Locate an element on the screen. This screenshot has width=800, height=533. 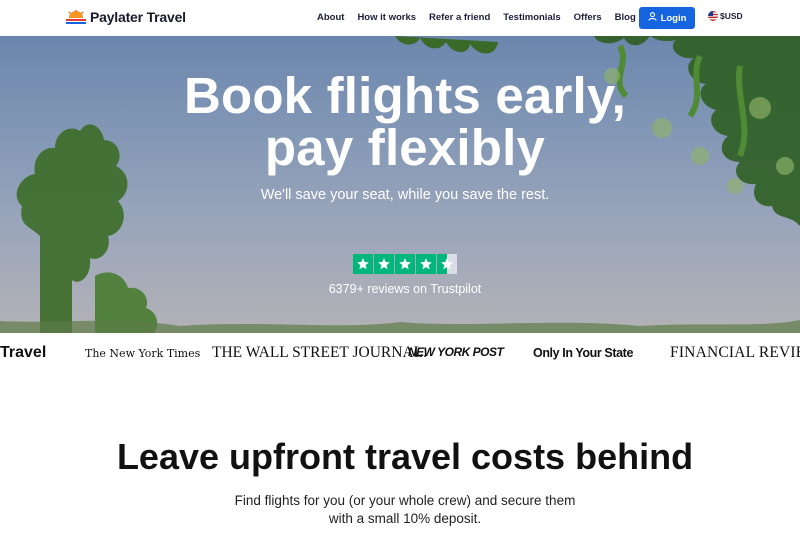
trustpilot-stars is located at coordinates (405, 264).